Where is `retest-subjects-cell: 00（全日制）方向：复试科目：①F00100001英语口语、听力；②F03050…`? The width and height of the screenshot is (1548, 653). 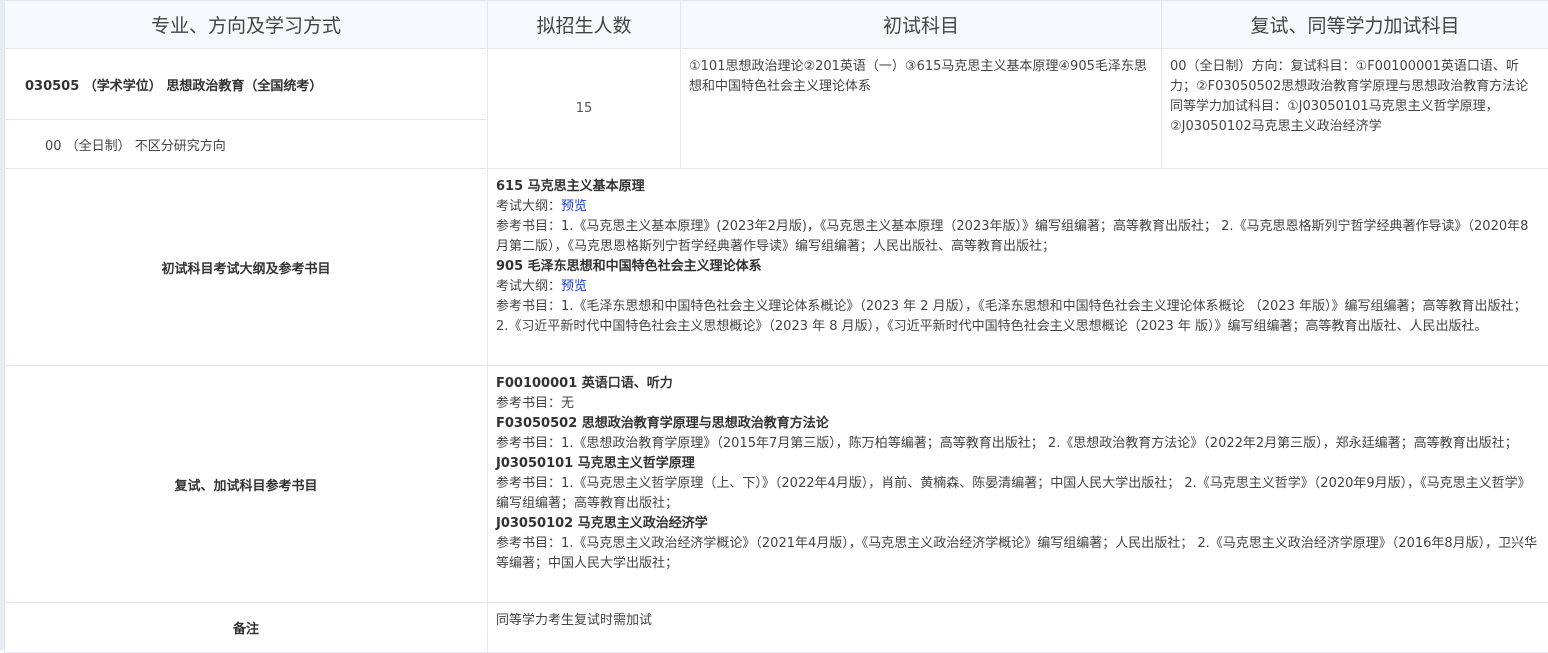 retest-subjects-cell: 00（全日制）方向：复试科目：①F00100001英语口语、听力；②F03050… is located at coordinates (1355, 109).